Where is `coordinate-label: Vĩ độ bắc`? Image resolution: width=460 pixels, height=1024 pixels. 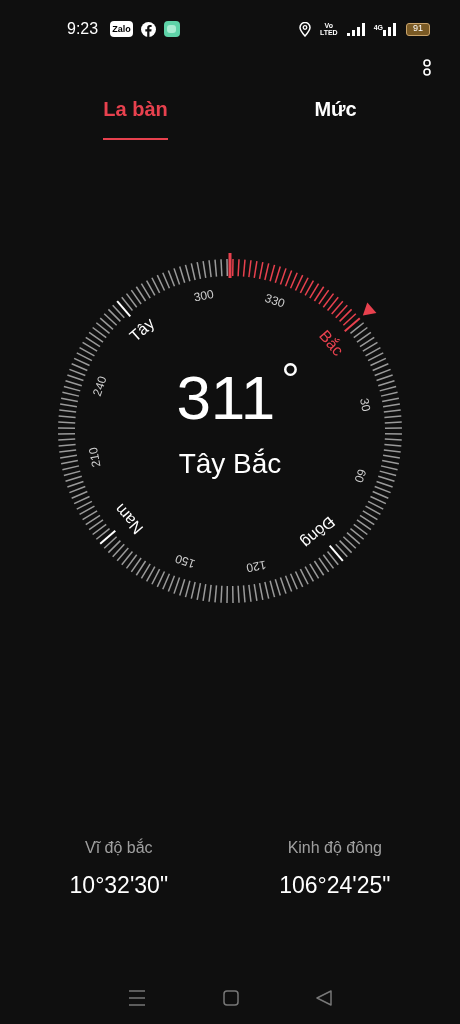
coordinate-label: Vĩ độ bắc is located at coordinates (119, 847).